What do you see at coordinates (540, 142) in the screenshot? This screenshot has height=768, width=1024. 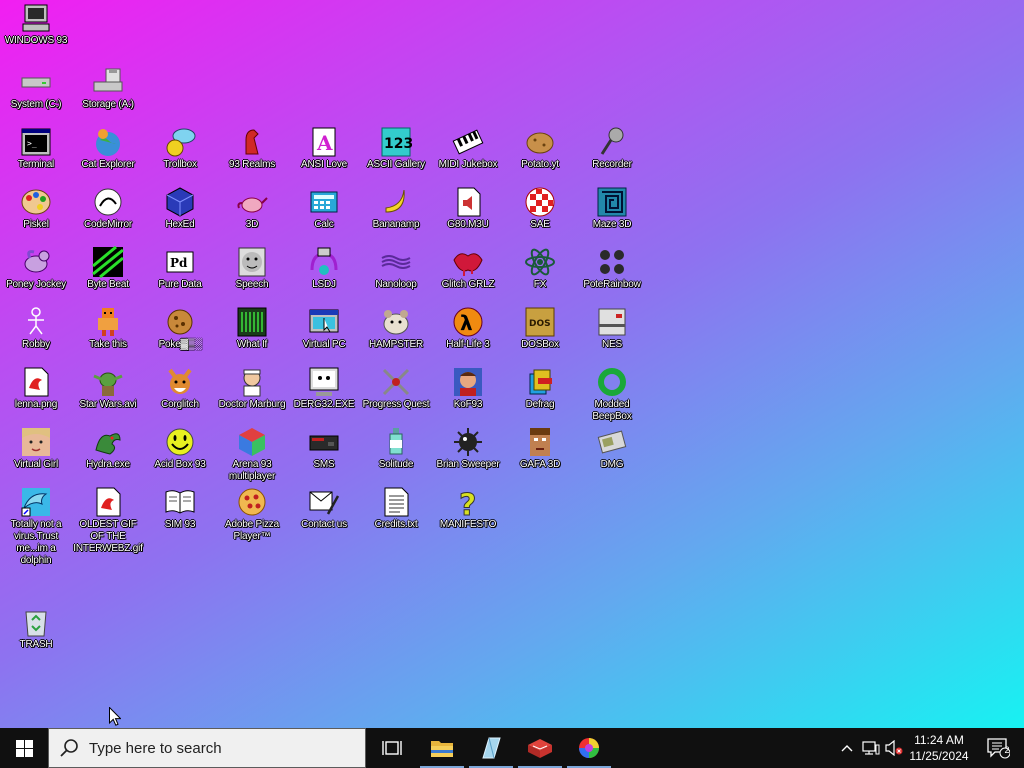 I see `potato-icon` at bounding box center [540, 142].